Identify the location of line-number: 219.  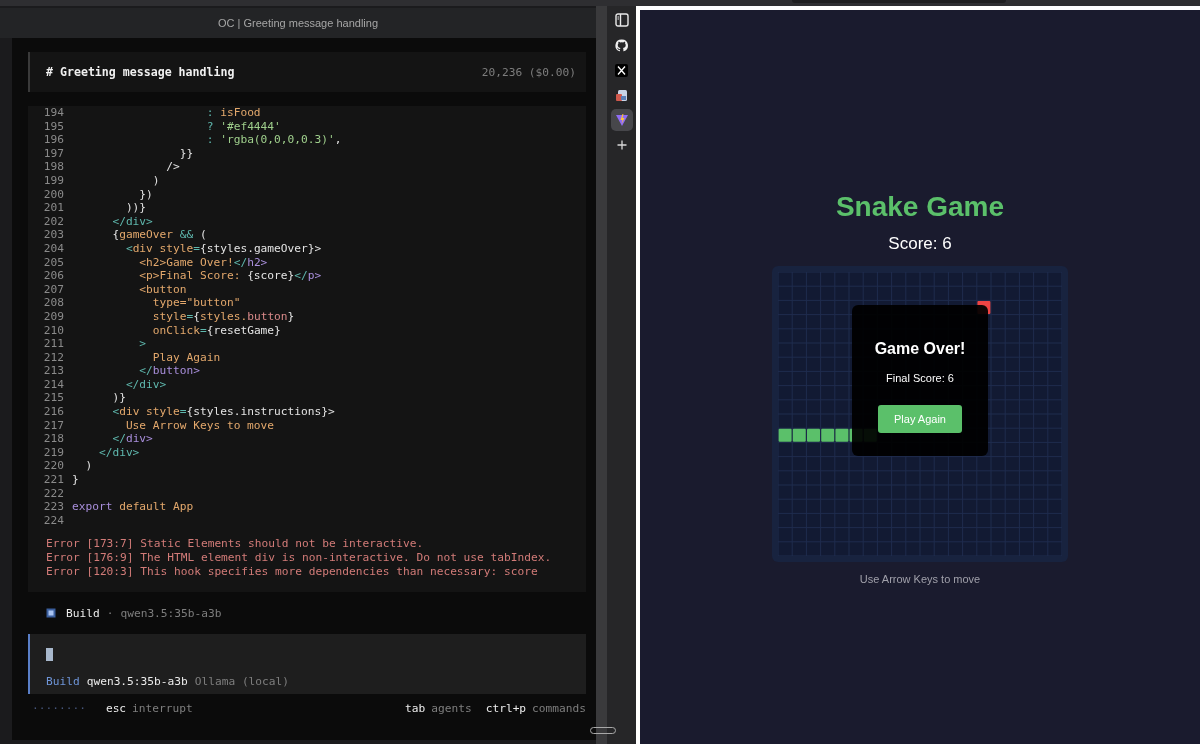
(53, 452).